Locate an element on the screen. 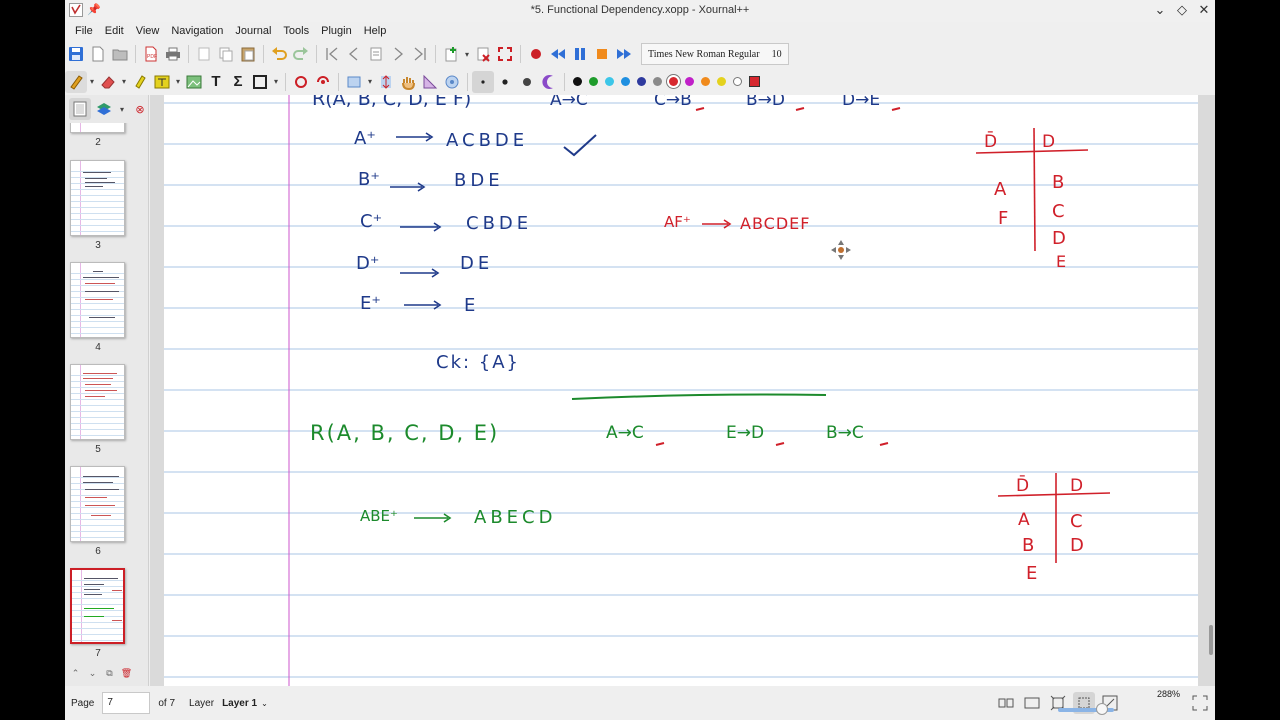 The height and width of the screenshot is (720, 1280). previous-page-icon is located at coordinates (354, 54).